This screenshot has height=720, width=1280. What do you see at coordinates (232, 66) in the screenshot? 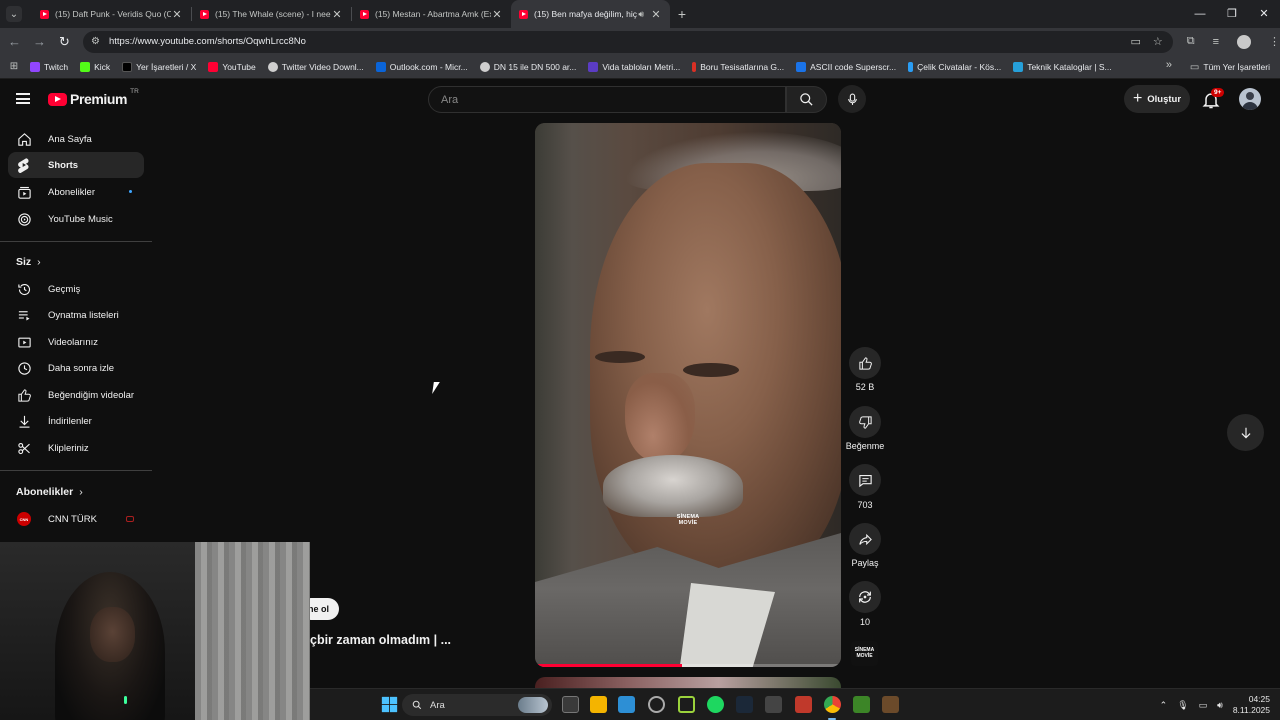
I see `bookmark-youtube: YouTube` at bounding box center [232, 66].